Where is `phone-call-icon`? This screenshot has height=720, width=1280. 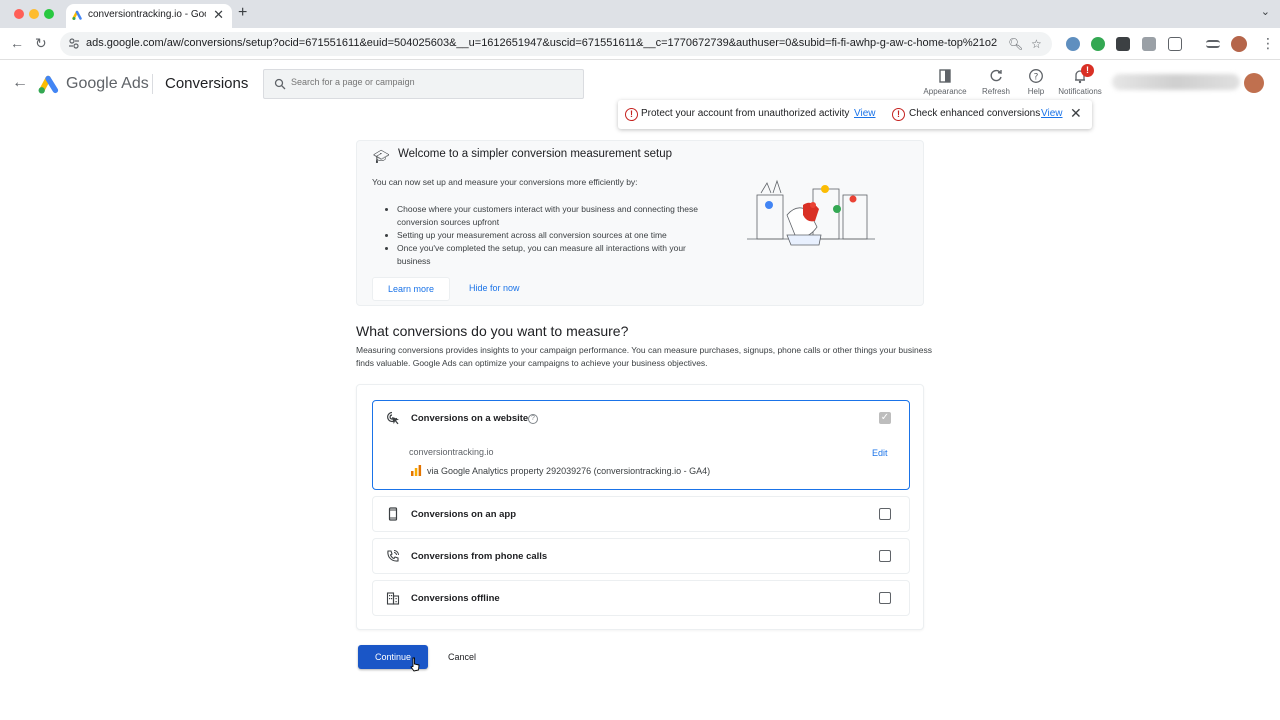 phone-call-icon is located at coordinates (393, 556).